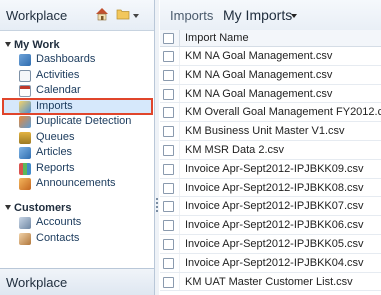 This screenshot has height=295, width=381. What do you see at coordinates (274, 169) in the screenshot?
I see `import-name: Invoice Apr-Sept2012-IPJBKK09.csv` at bounding box center [274, 169].